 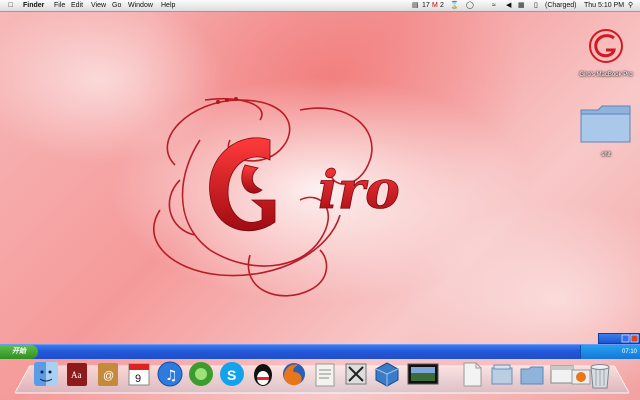 I want to click on wifi-icon: ≈, so click(x=494, y=5).